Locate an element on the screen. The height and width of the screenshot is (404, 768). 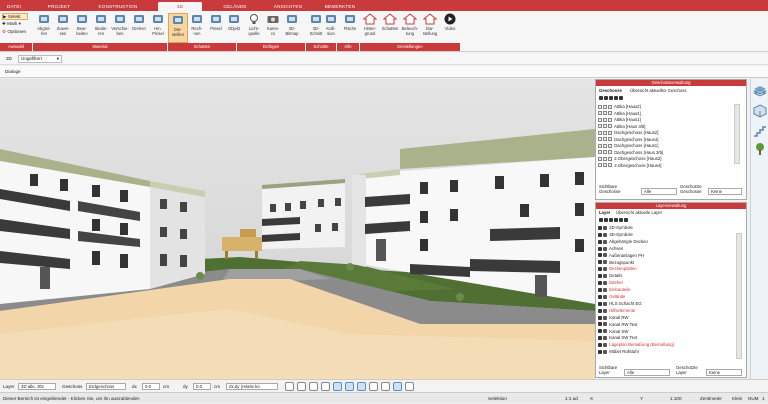
floor-row: Dachgeschoss [Haus 3/5] is located at coordinates (630, 153).